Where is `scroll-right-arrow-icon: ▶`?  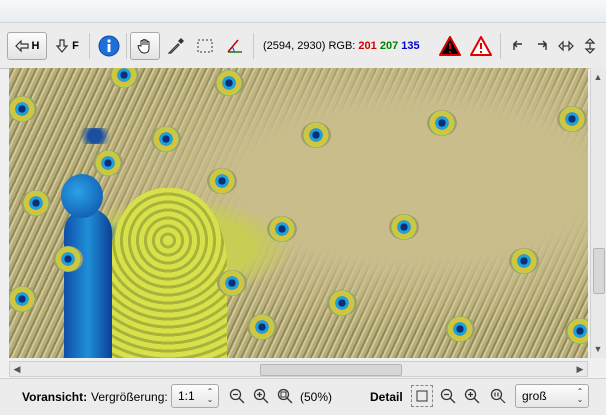 scroll-right-arrow-icon: ▶ is located at coordinates (580, 369).